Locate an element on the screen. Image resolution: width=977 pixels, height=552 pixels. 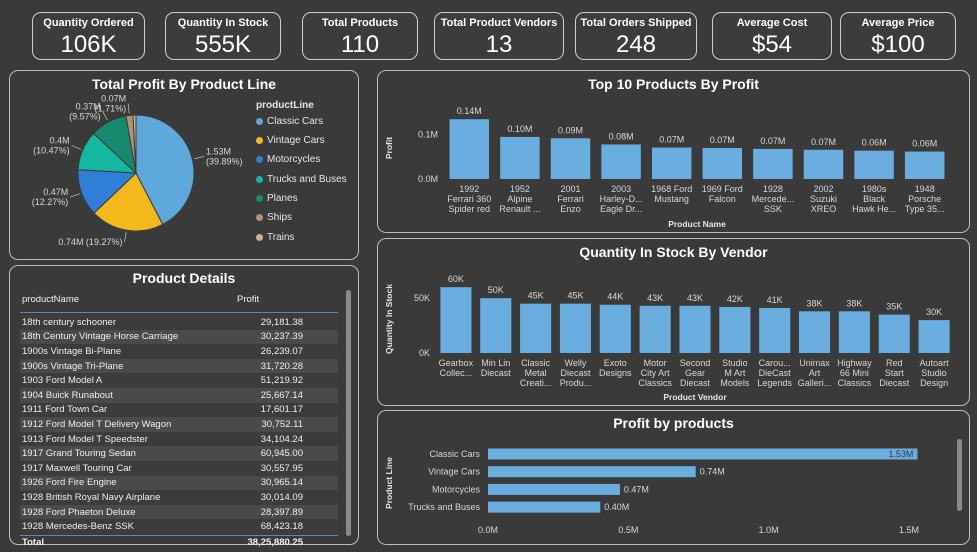
kpi-value: 555K is located at coordinates (223, 44).